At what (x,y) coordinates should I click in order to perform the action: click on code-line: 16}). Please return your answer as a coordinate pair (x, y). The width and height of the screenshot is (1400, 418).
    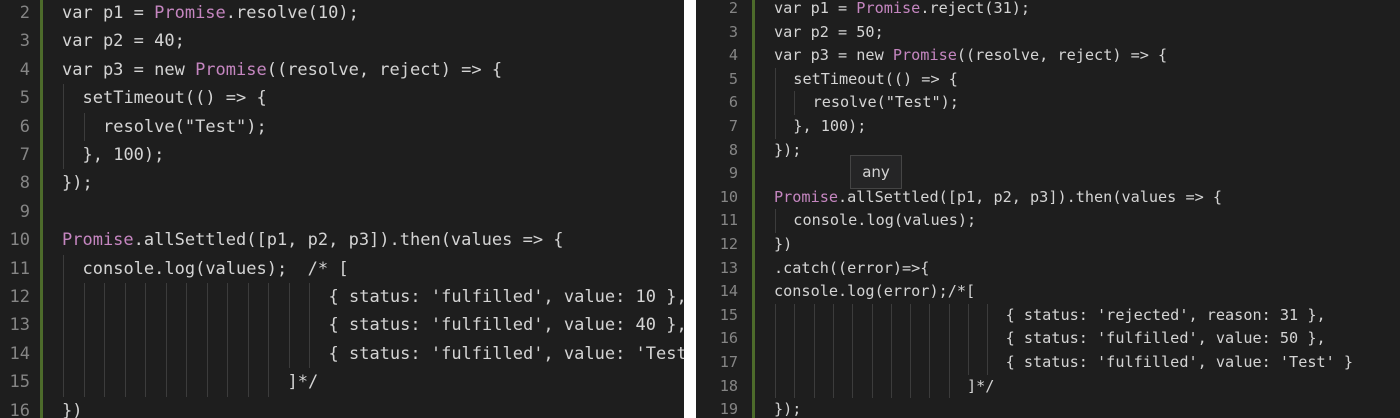
    Looking at the image, I should click on (342, 407).